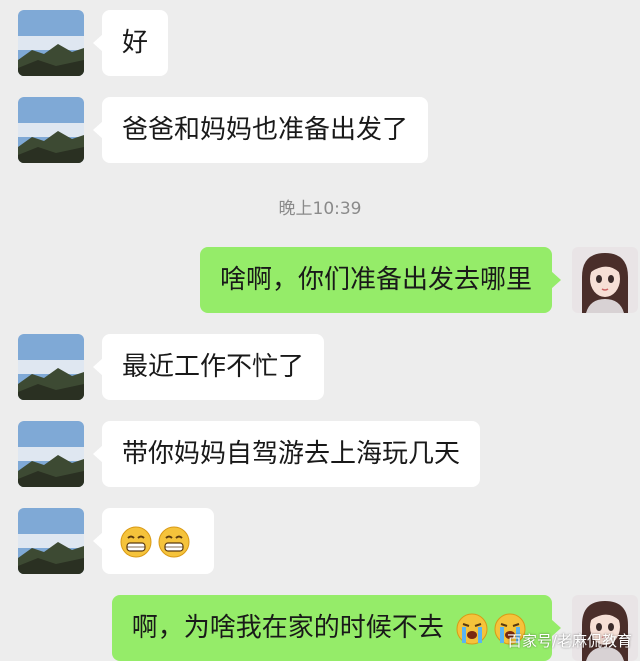 This screenshot has height=661, width=640. What do you see at coordinates (287, 628) in the screenshot?
I see `message-text: 啊，为啥我在家的时候不去` at bounding box center [287, 628].